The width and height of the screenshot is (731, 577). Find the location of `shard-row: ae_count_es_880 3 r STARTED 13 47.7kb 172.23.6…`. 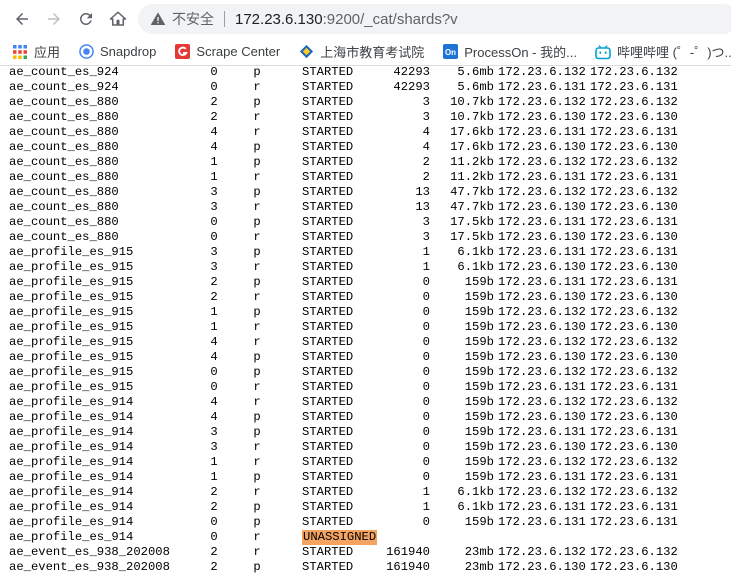

shard-row: ae_count_es_880 3 r STARTED 13 47.7kb 172.23.6… is located at coordinates (365, 207).